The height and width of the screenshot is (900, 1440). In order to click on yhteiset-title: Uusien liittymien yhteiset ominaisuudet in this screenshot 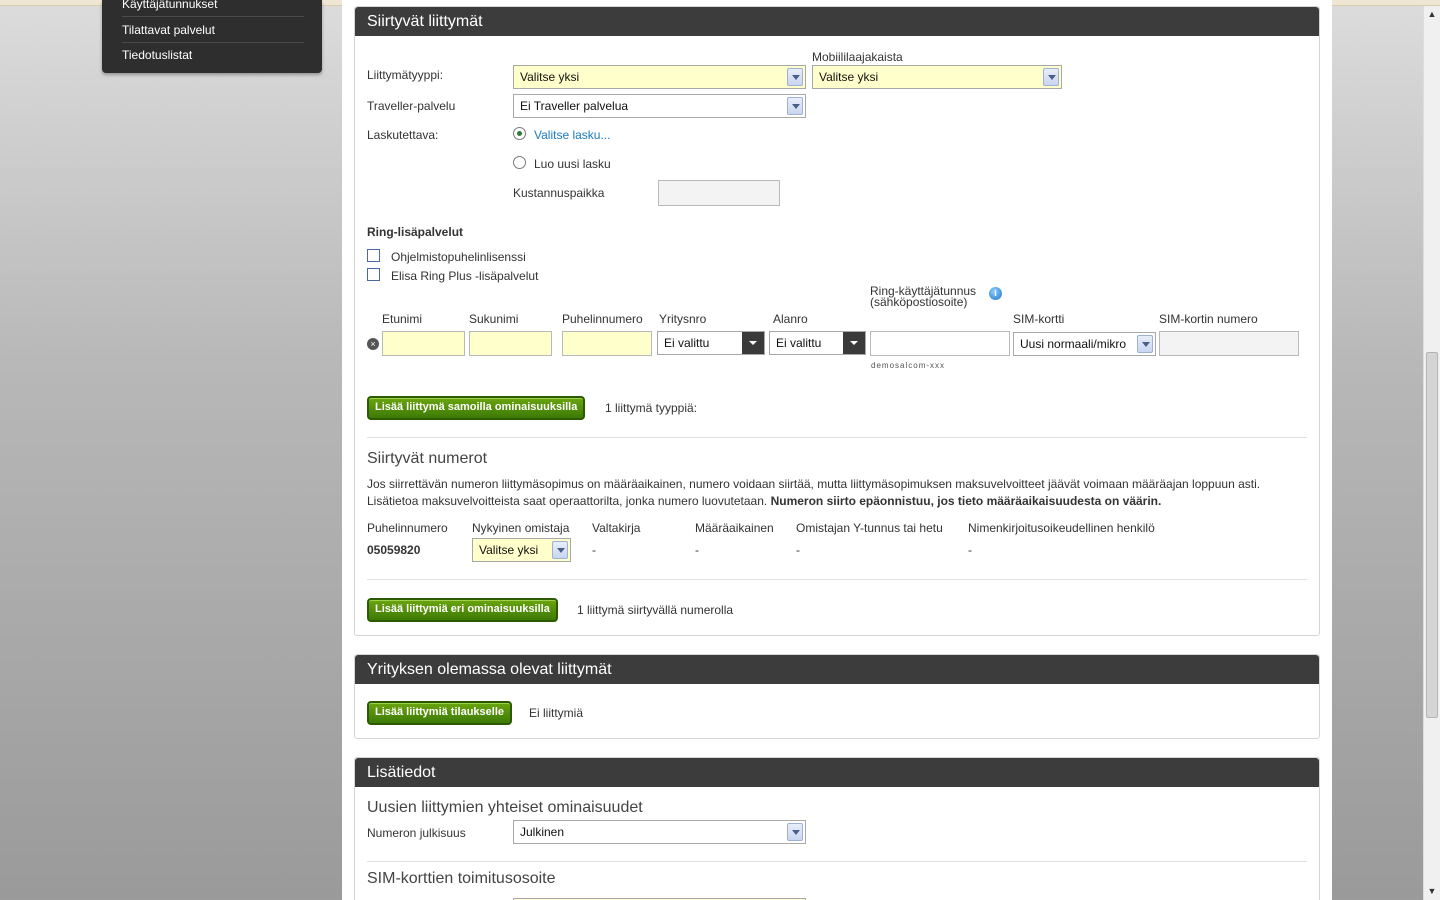, I will do `click(505, 807)`.